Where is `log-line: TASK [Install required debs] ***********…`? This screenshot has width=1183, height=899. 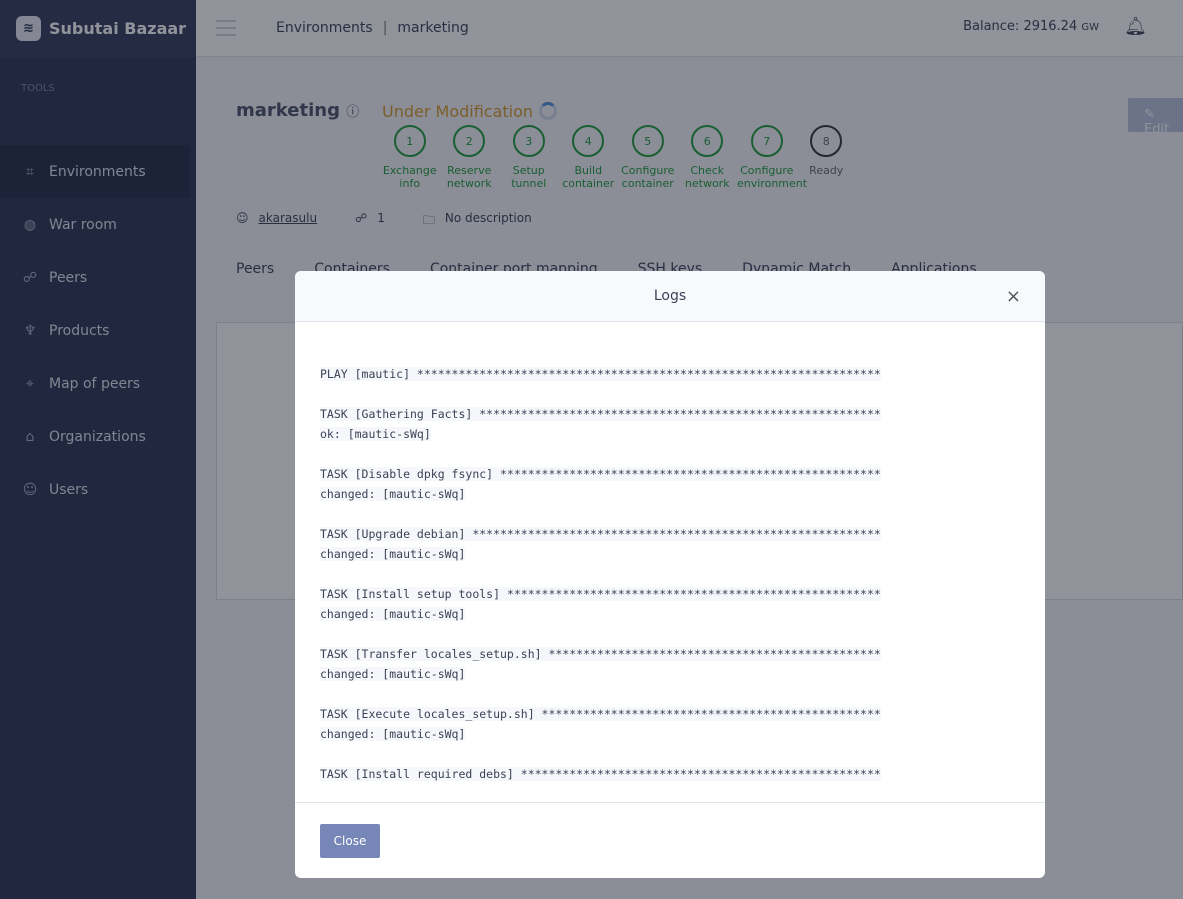 log-line: TASK [Install required debs] ***********… is located at coordinates (600, 774).